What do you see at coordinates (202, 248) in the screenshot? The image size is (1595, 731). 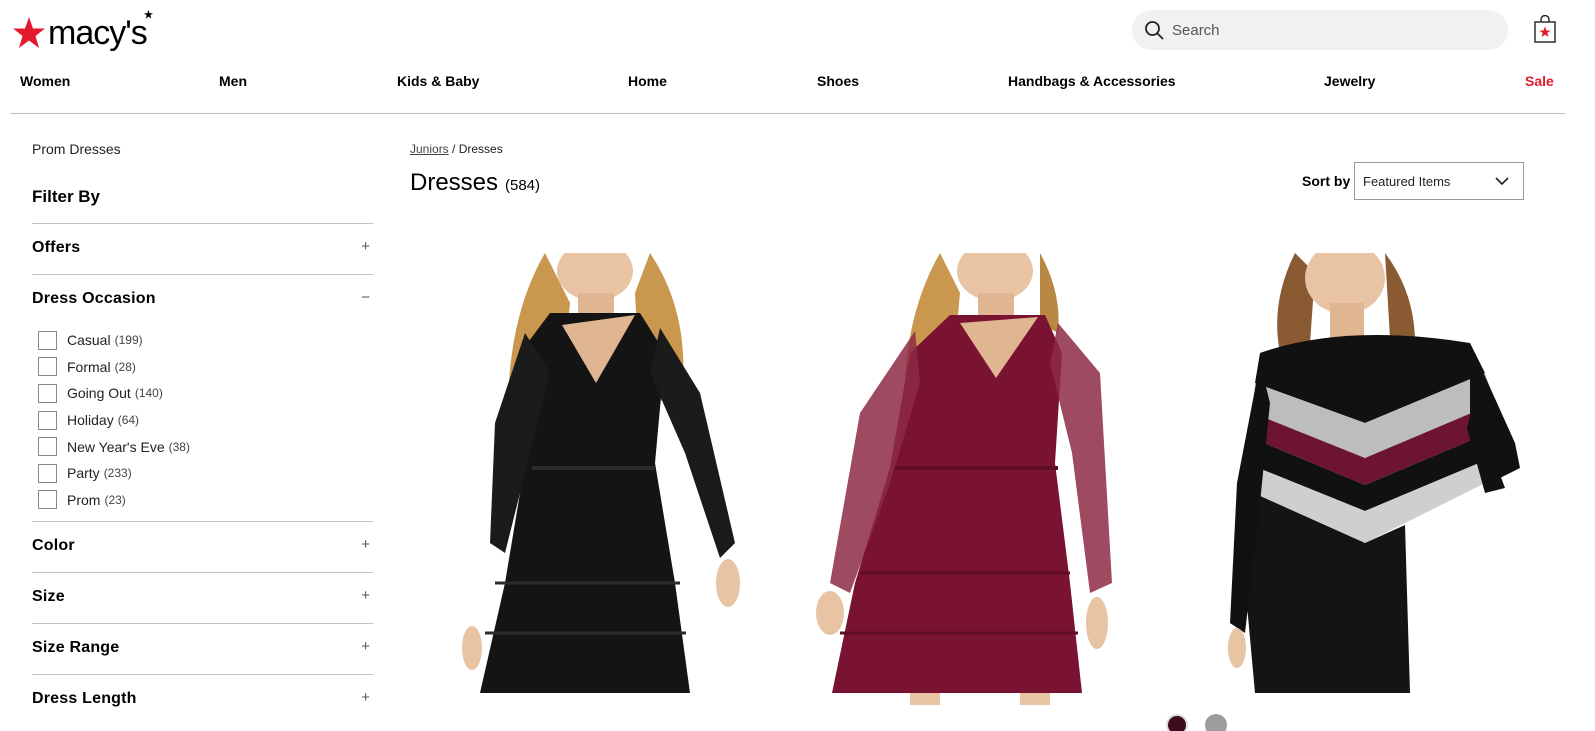 I see `facet-offers: Offers +` at bounding box center [202, 248].